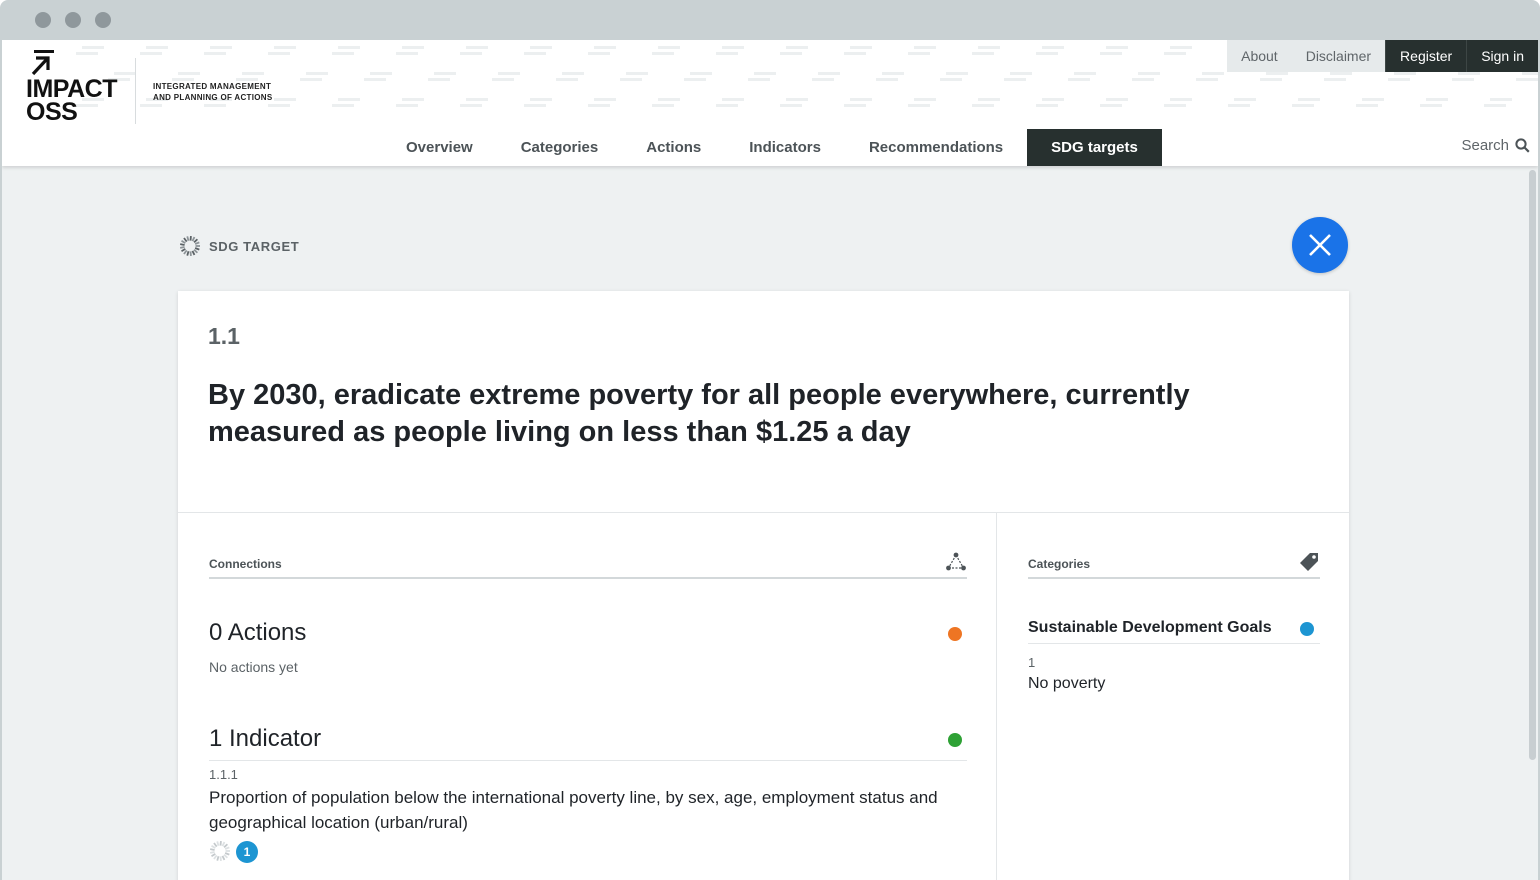  Describe the element at coordinates (1309, 562) in the screenshot. I see `tag-icon` at that location.